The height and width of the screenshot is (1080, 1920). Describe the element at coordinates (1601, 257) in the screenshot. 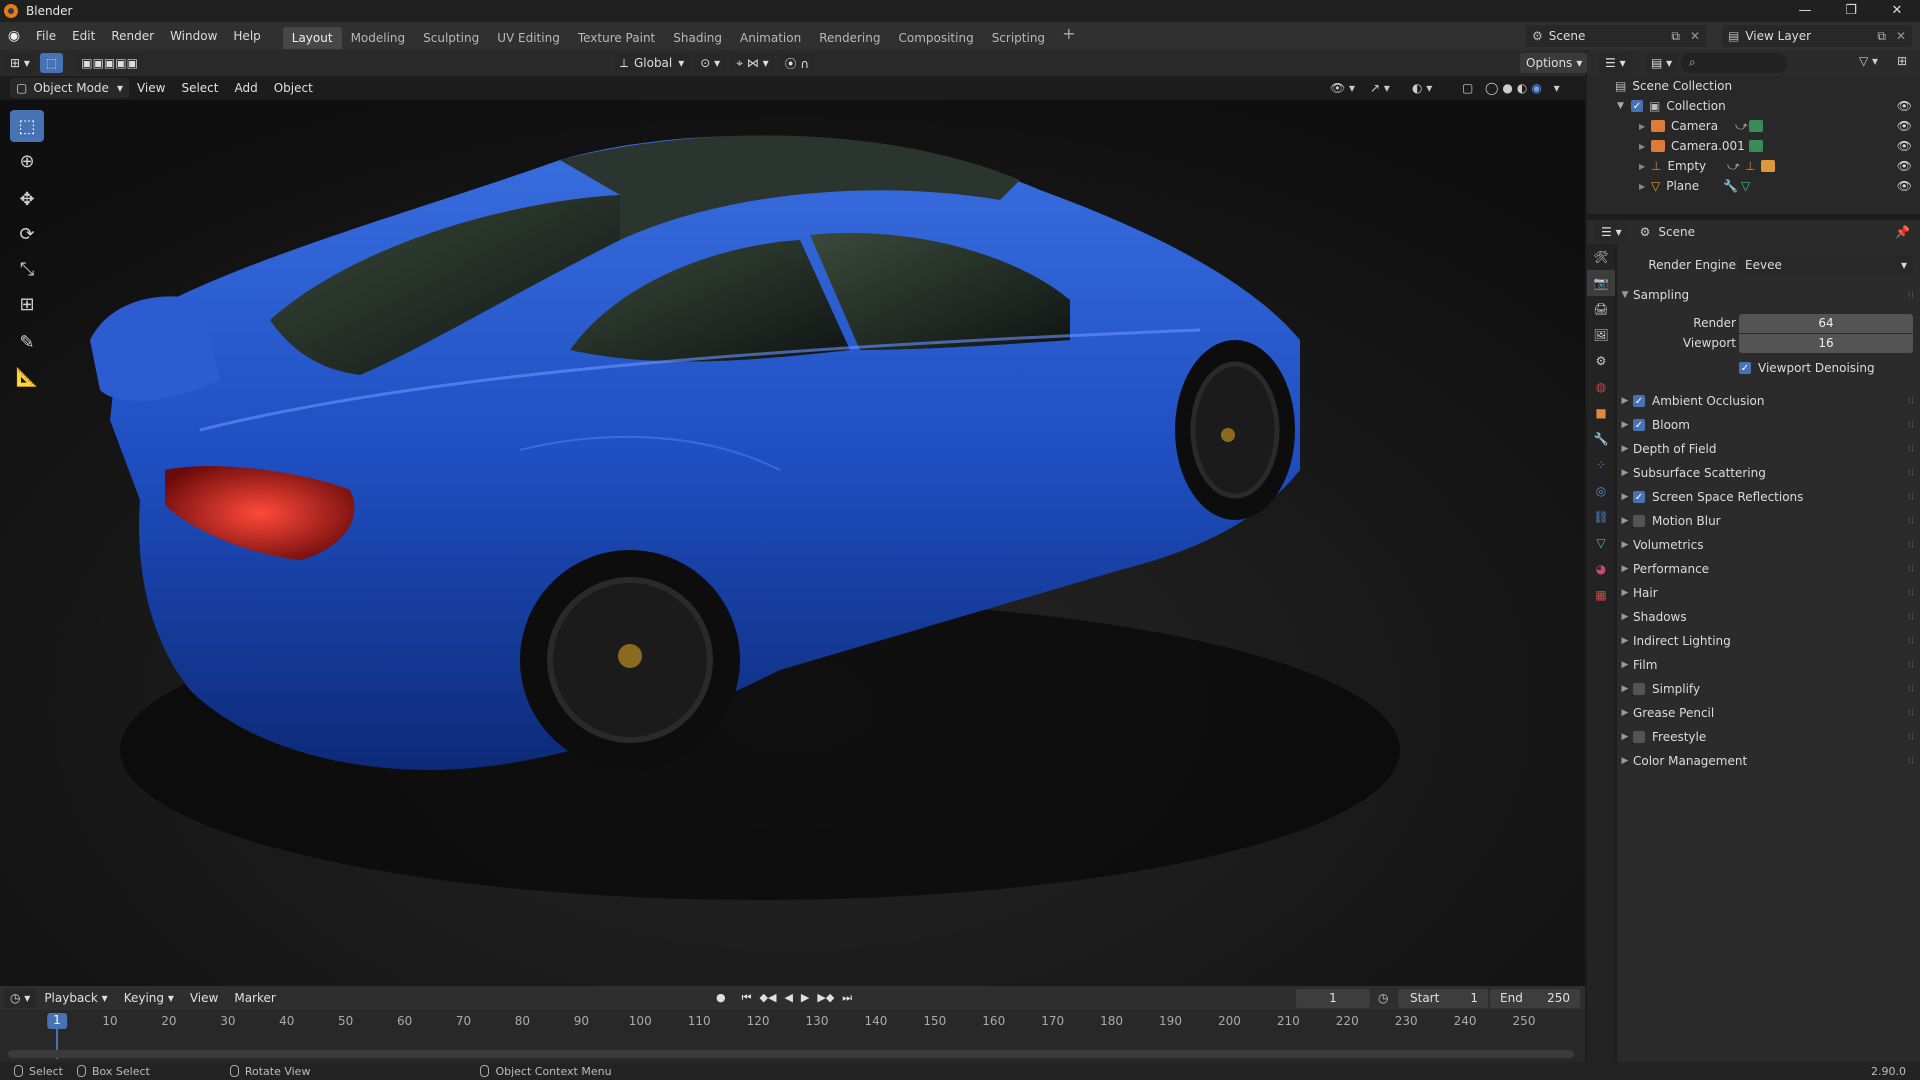

I see `tool-tab-icon: 🛠` at that location.